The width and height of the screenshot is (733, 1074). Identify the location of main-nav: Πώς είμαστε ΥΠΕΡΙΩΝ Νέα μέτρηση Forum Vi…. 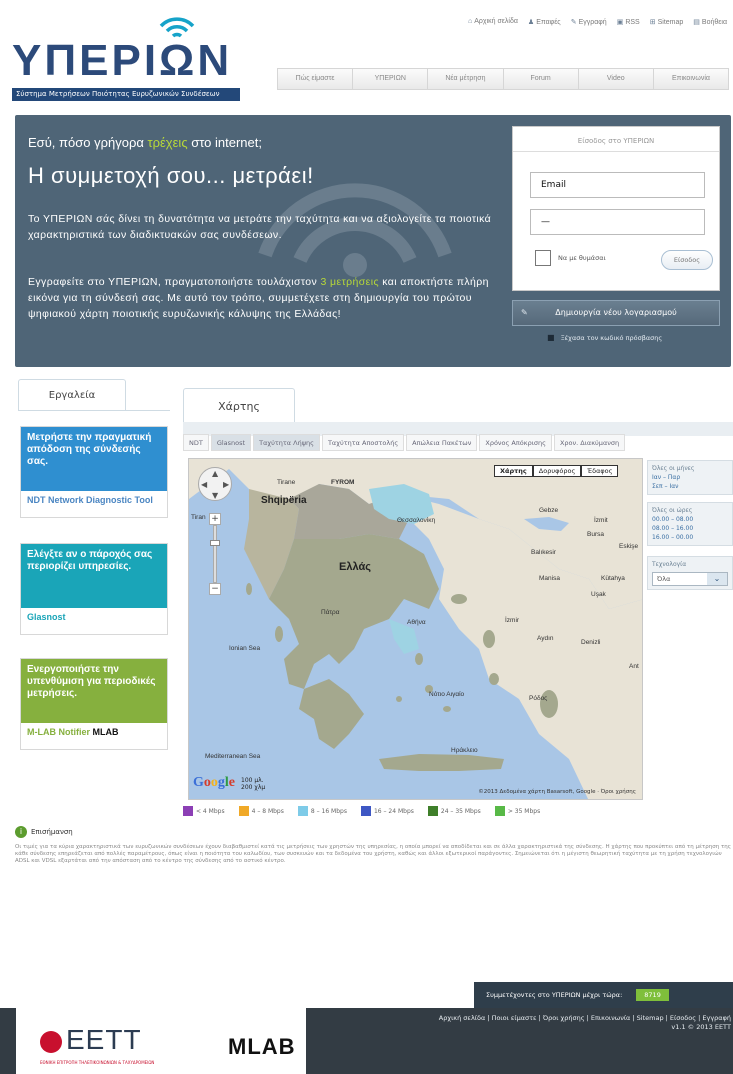
(503, 79).